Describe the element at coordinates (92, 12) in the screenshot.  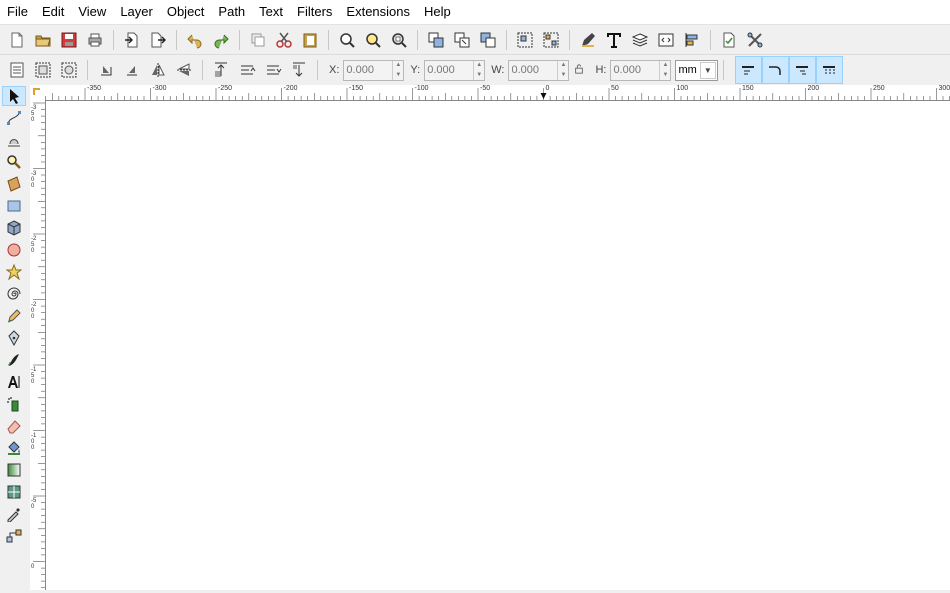
I see `menu-view: View` at that location.